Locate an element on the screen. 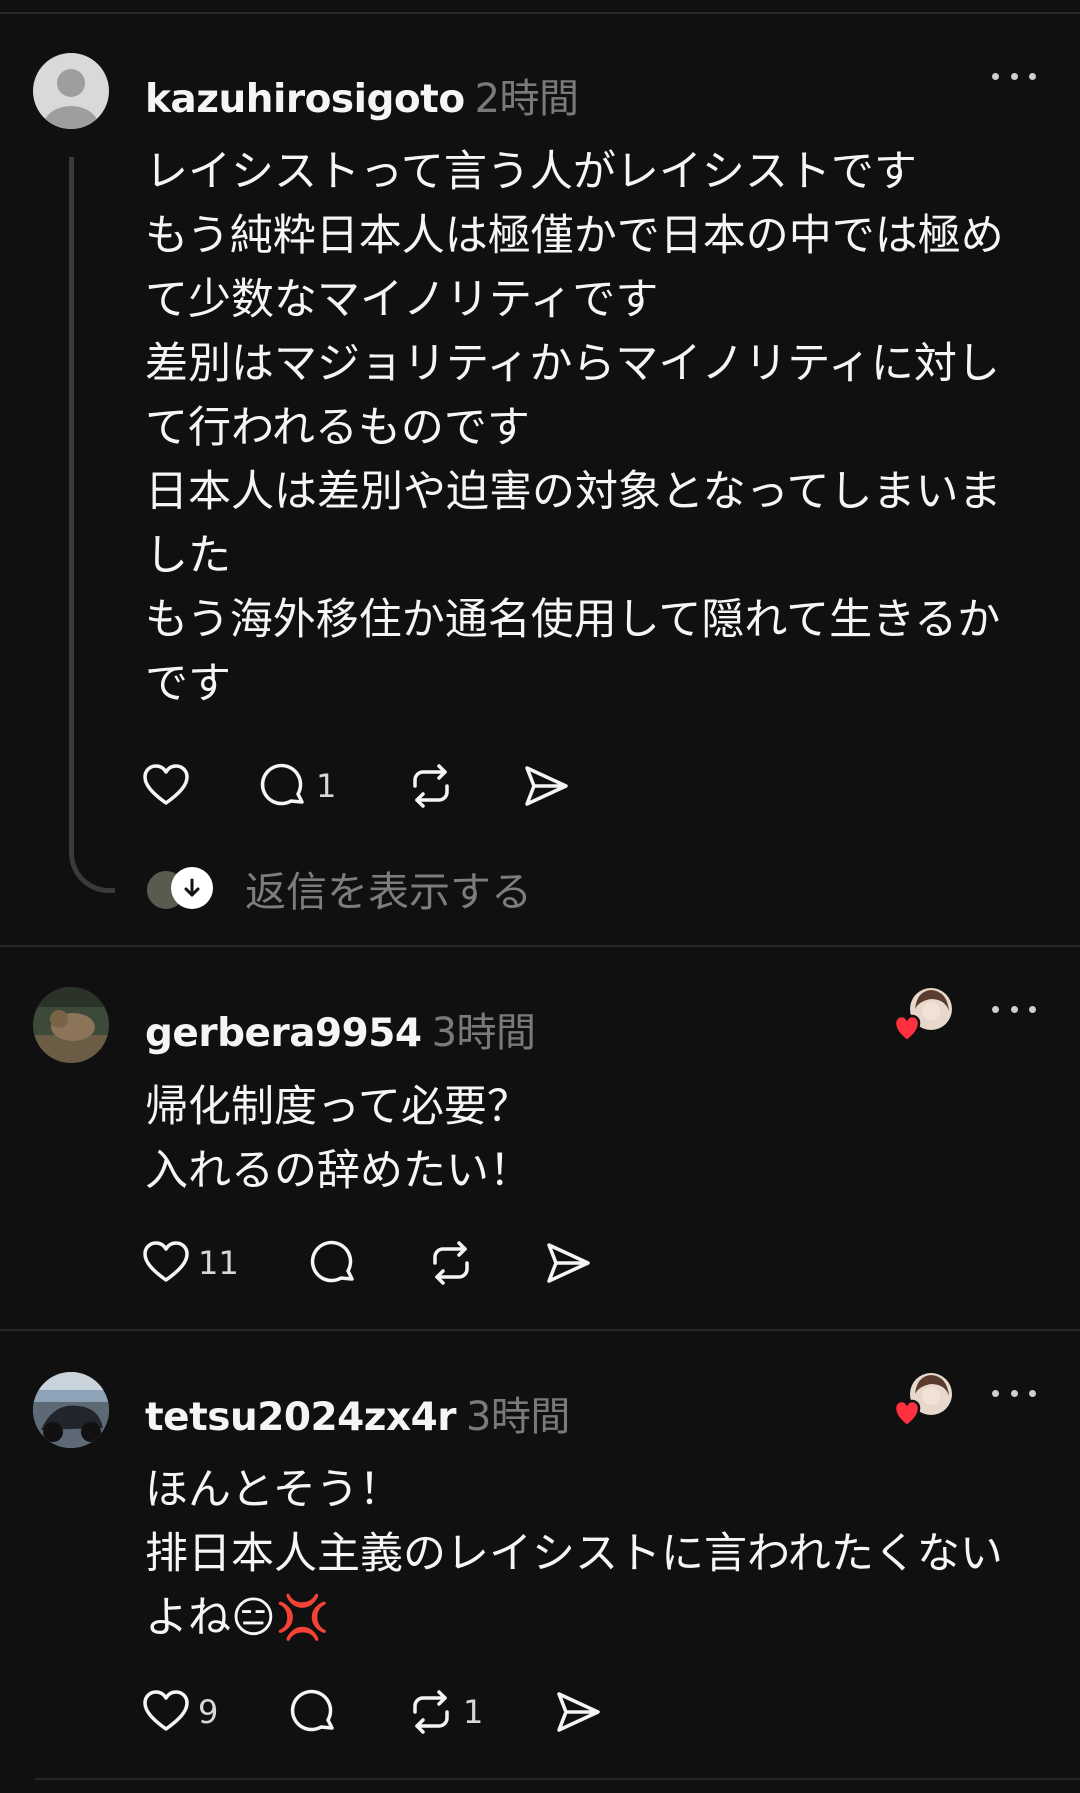 The width and height of the screenshot is (1080, 1793). post-text: ほんとそう！ 排日本人主義のレイシストに言われたくない よね😑💢 is located at coordinates (574, 1554).